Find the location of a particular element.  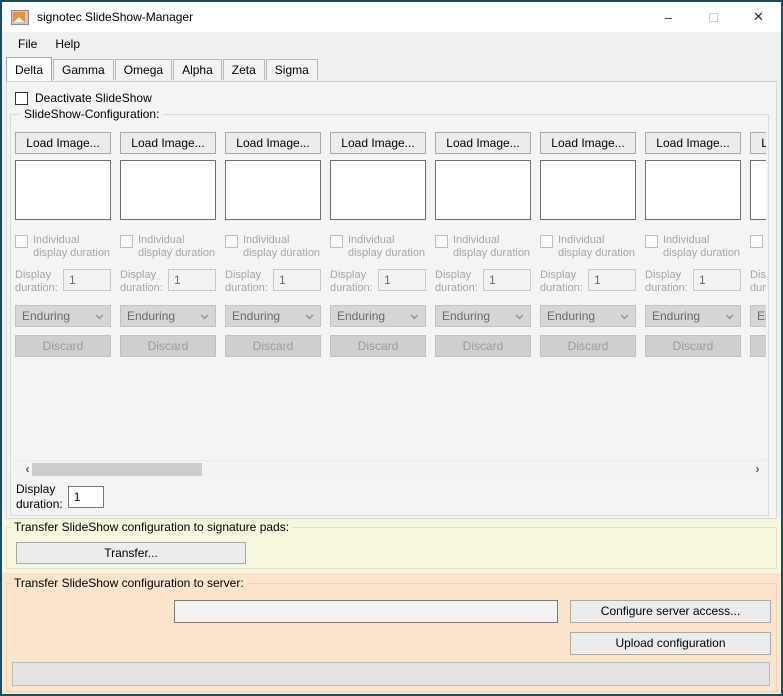

tab-zeta: Zeta is located at coordinates (243, 69).